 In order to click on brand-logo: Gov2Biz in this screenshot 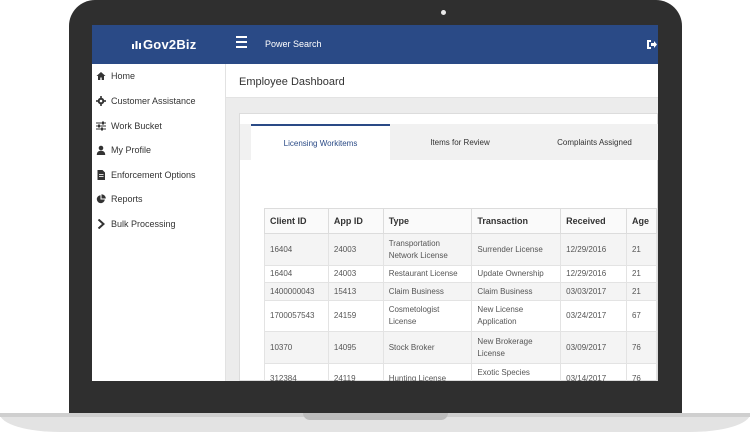, I will do `click(164, 44)`.